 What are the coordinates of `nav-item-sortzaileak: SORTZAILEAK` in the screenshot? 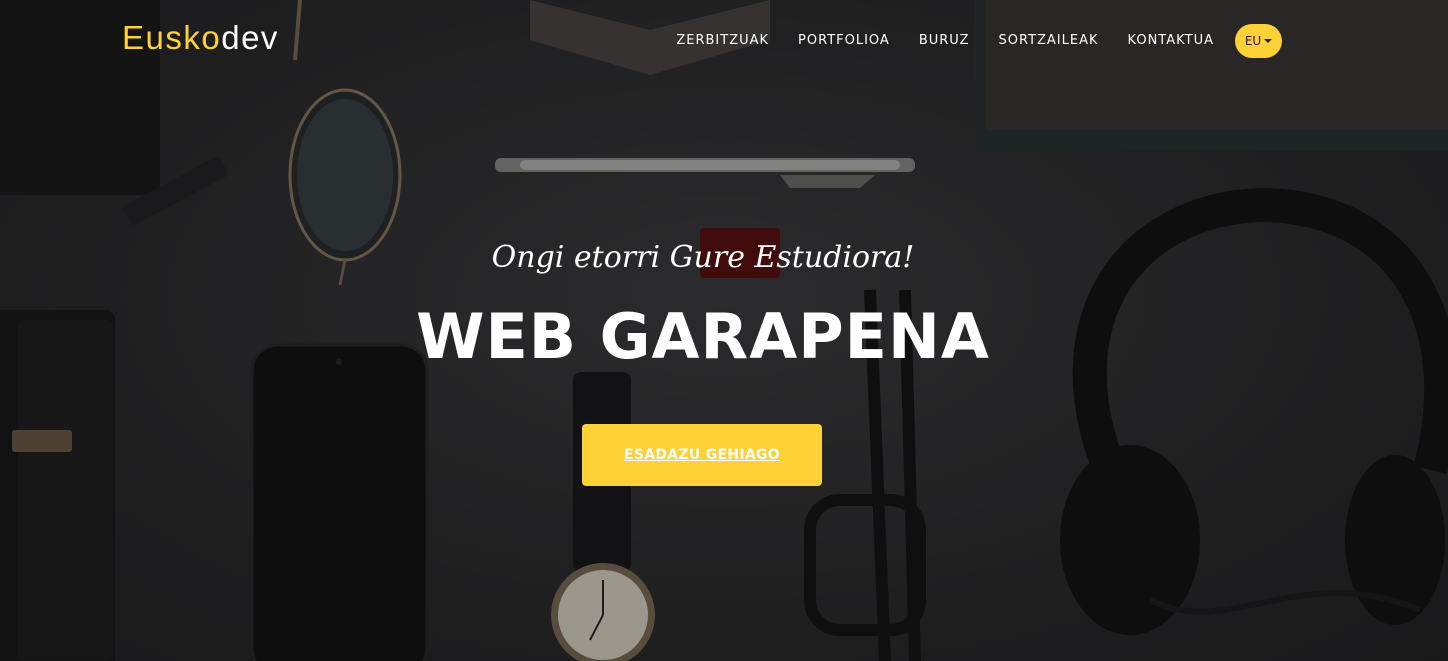 It's located at (1049, 41).